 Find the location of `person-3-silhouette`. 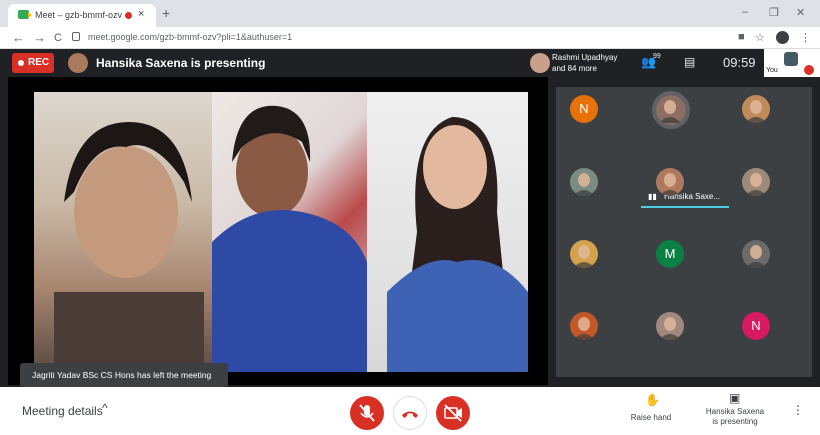

person-3-silhouette is located at coordinates (457, 244).